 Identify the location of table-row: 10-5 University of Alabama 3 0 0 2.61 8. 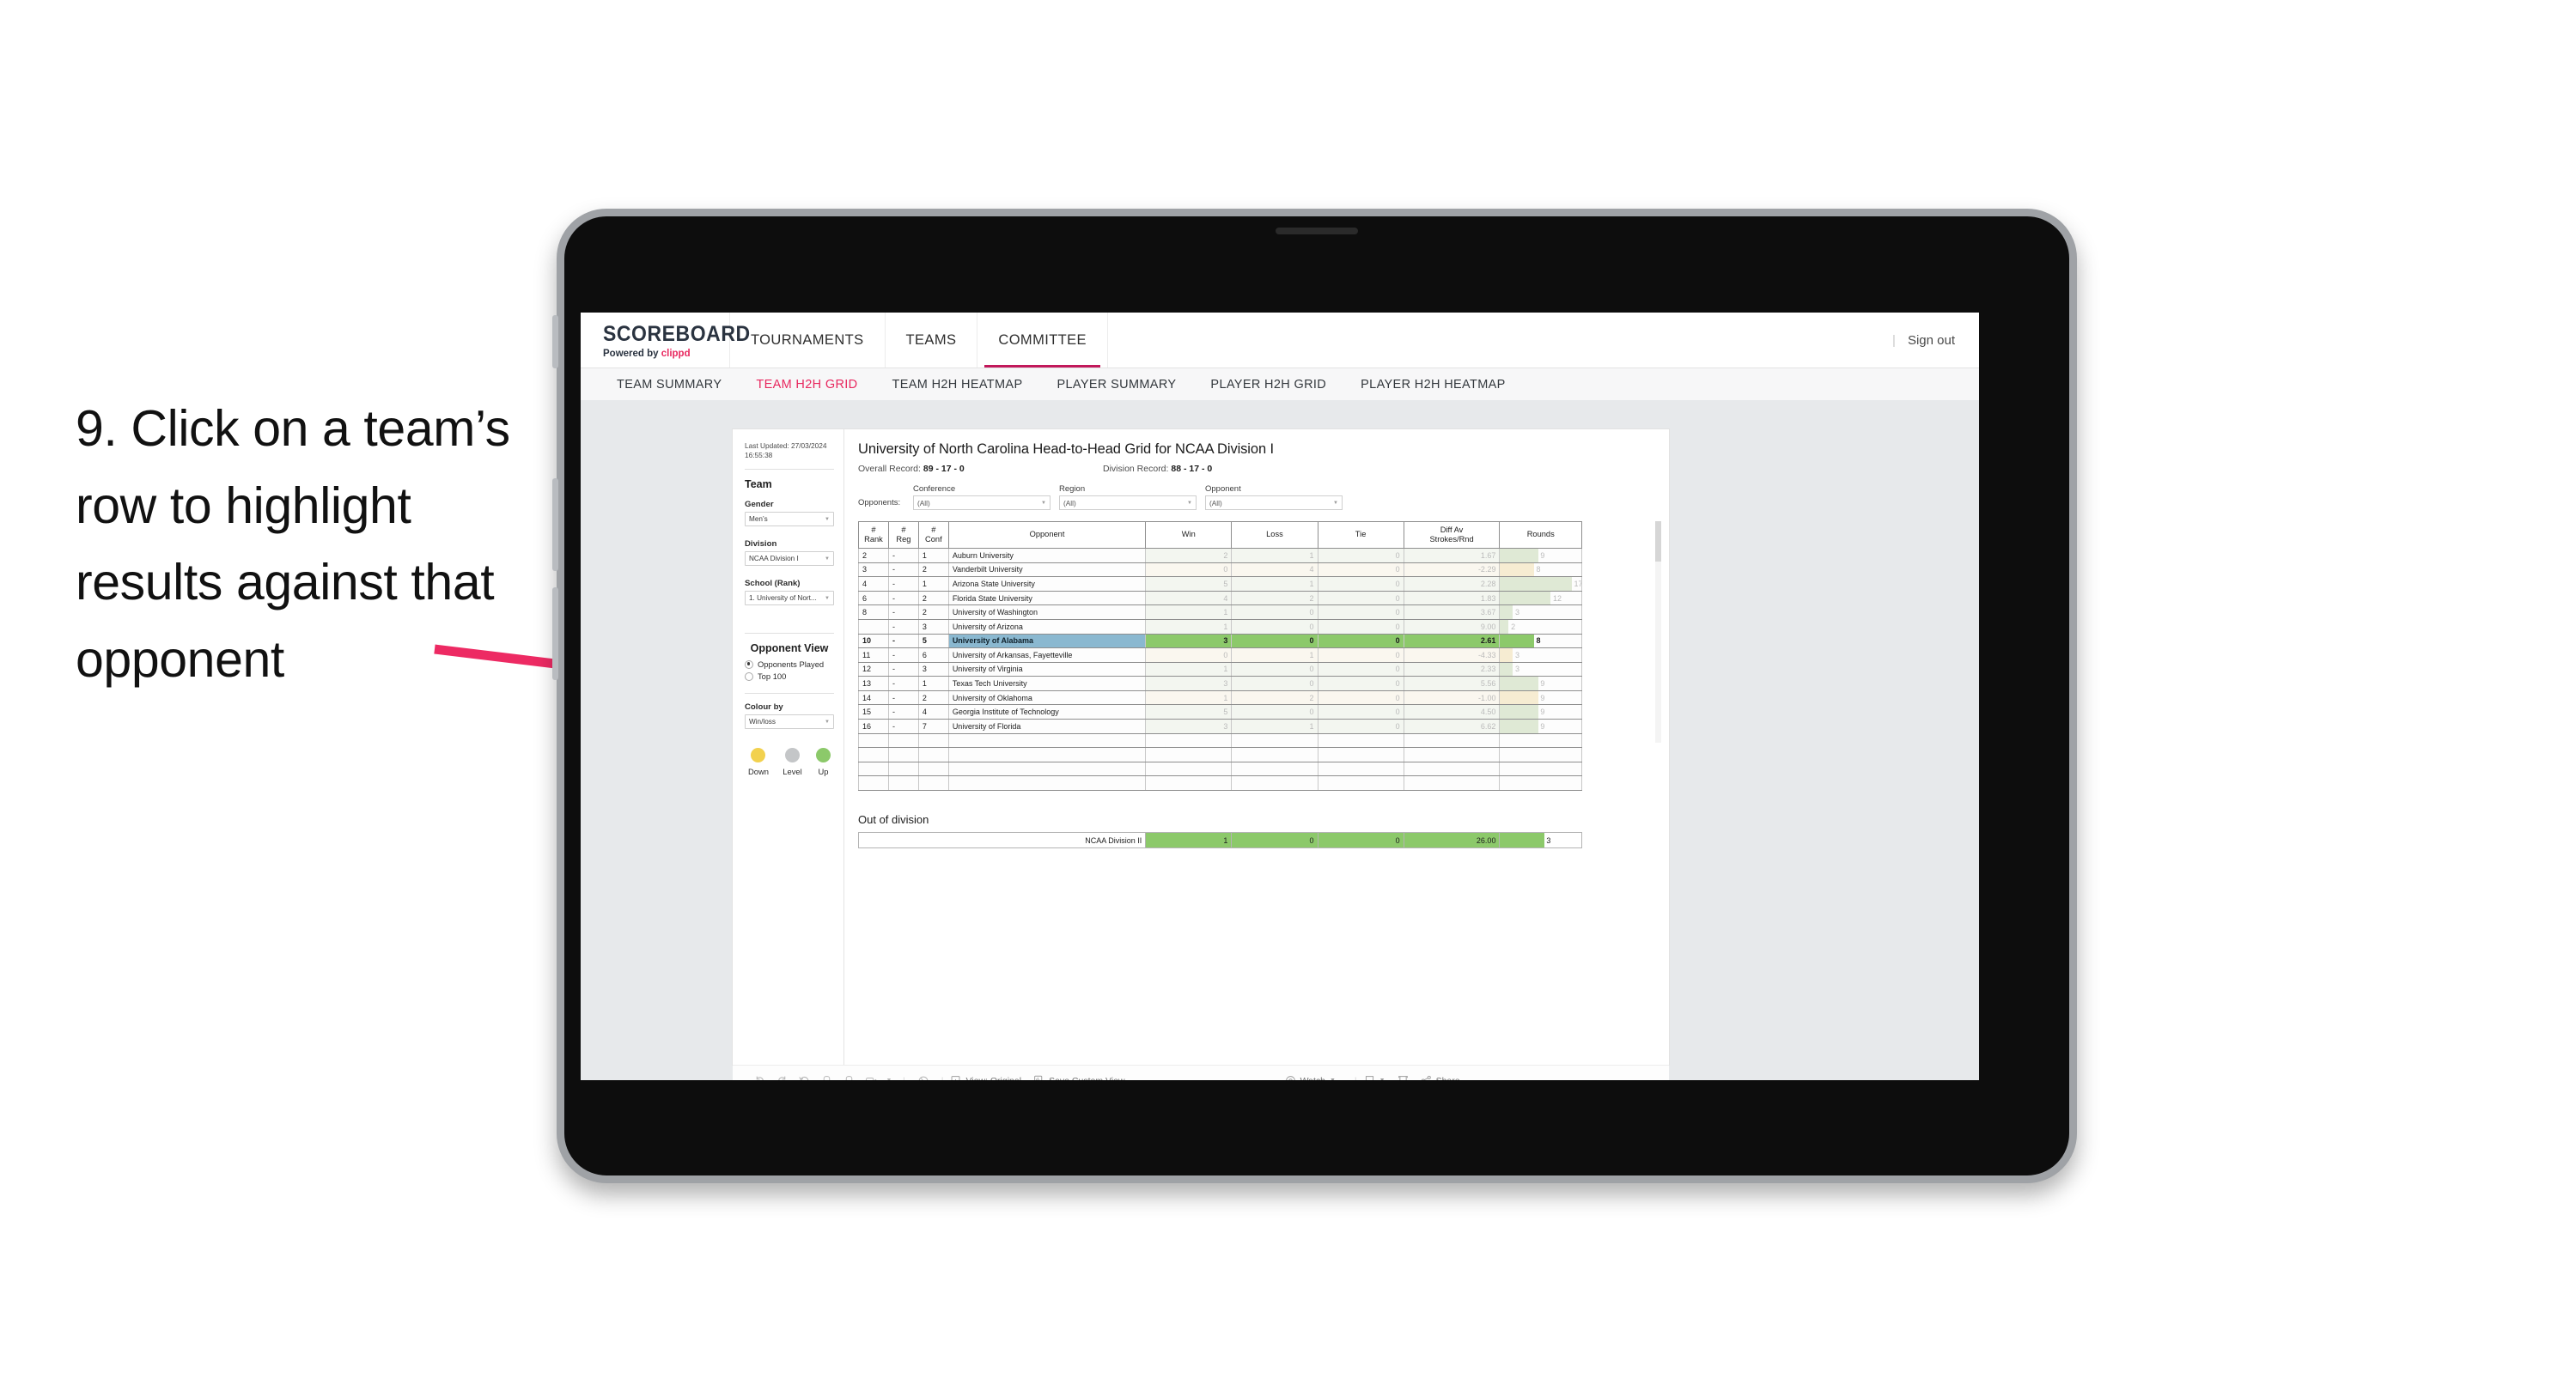
(1220, 641).